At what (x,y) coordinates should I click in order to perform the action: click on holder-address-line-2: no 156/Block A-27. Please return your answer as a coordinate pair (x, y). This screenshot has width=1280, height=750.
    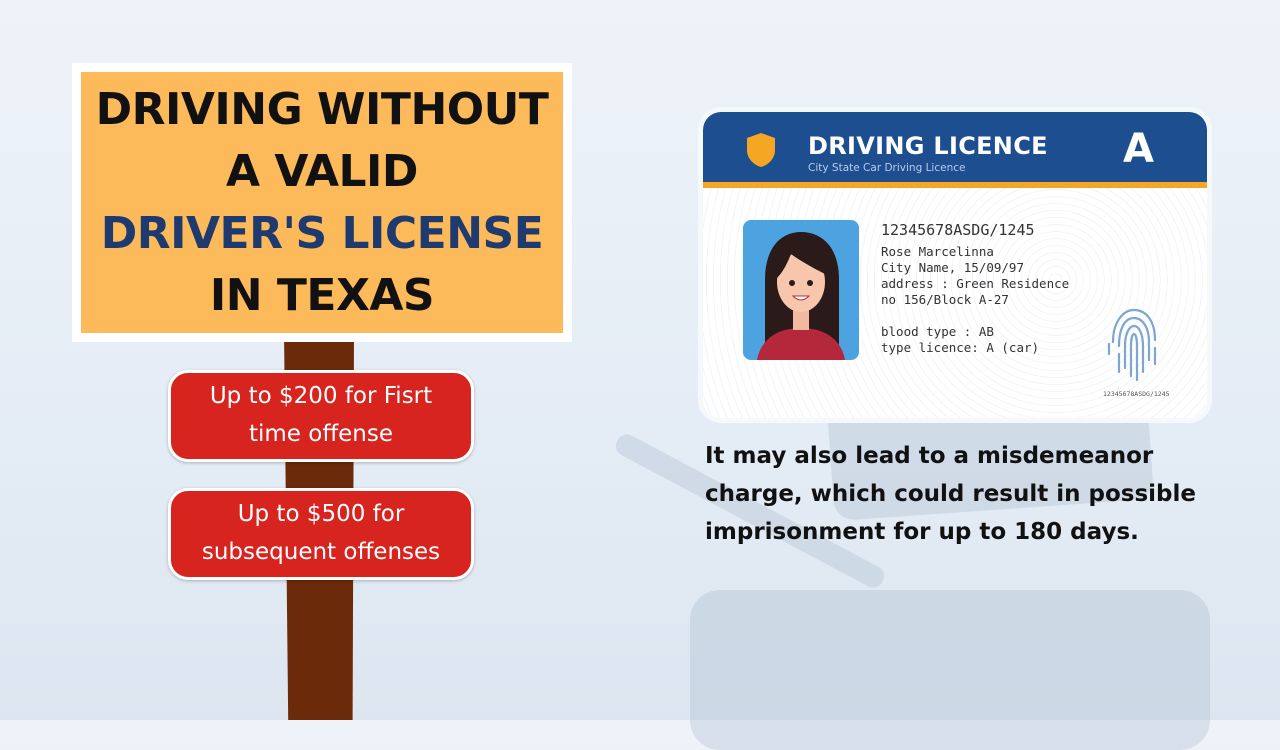
    Looking at the image, I should click on (945, 299).